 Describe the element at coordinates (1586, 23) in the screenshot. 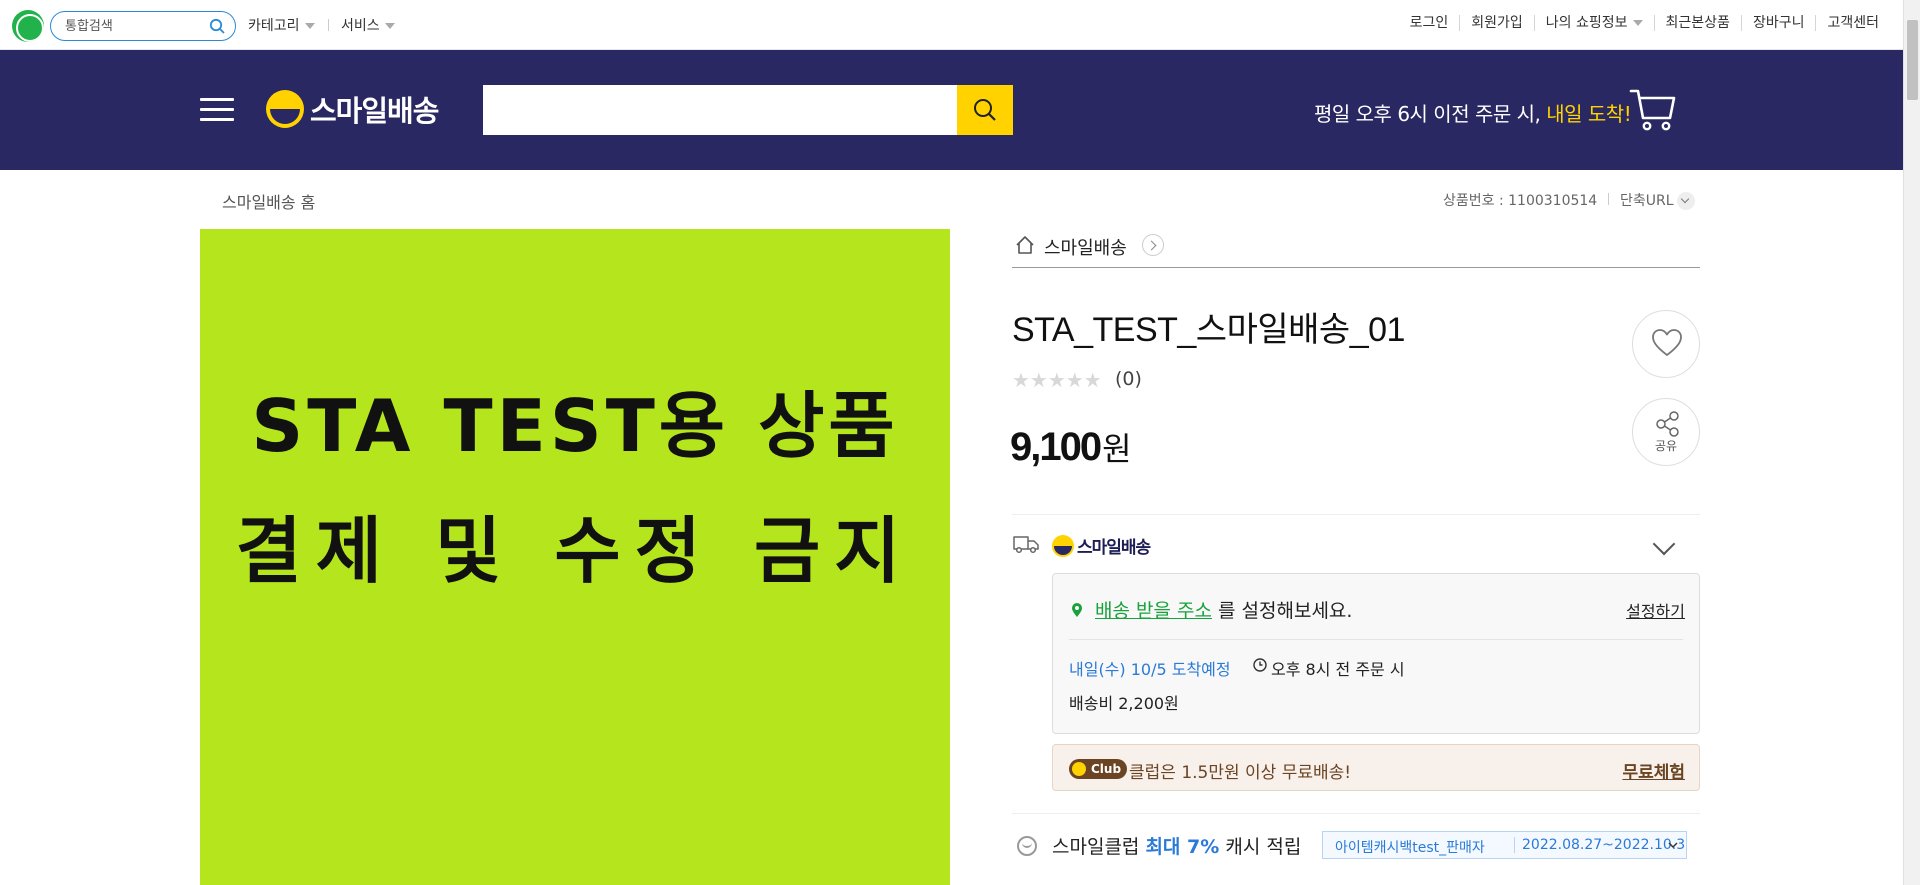

I see `my-shopping-label: 나의 쇼핑정보` at that location.